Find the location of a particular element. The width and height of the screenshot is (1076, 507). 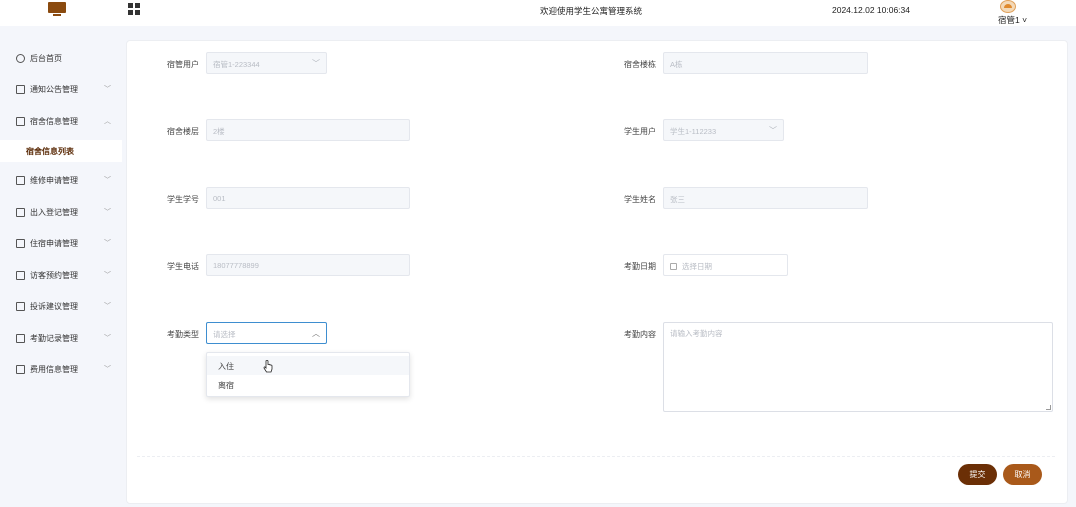

dorm-building-label: 宿舍楼栋 is located at coordinates (640, 64).